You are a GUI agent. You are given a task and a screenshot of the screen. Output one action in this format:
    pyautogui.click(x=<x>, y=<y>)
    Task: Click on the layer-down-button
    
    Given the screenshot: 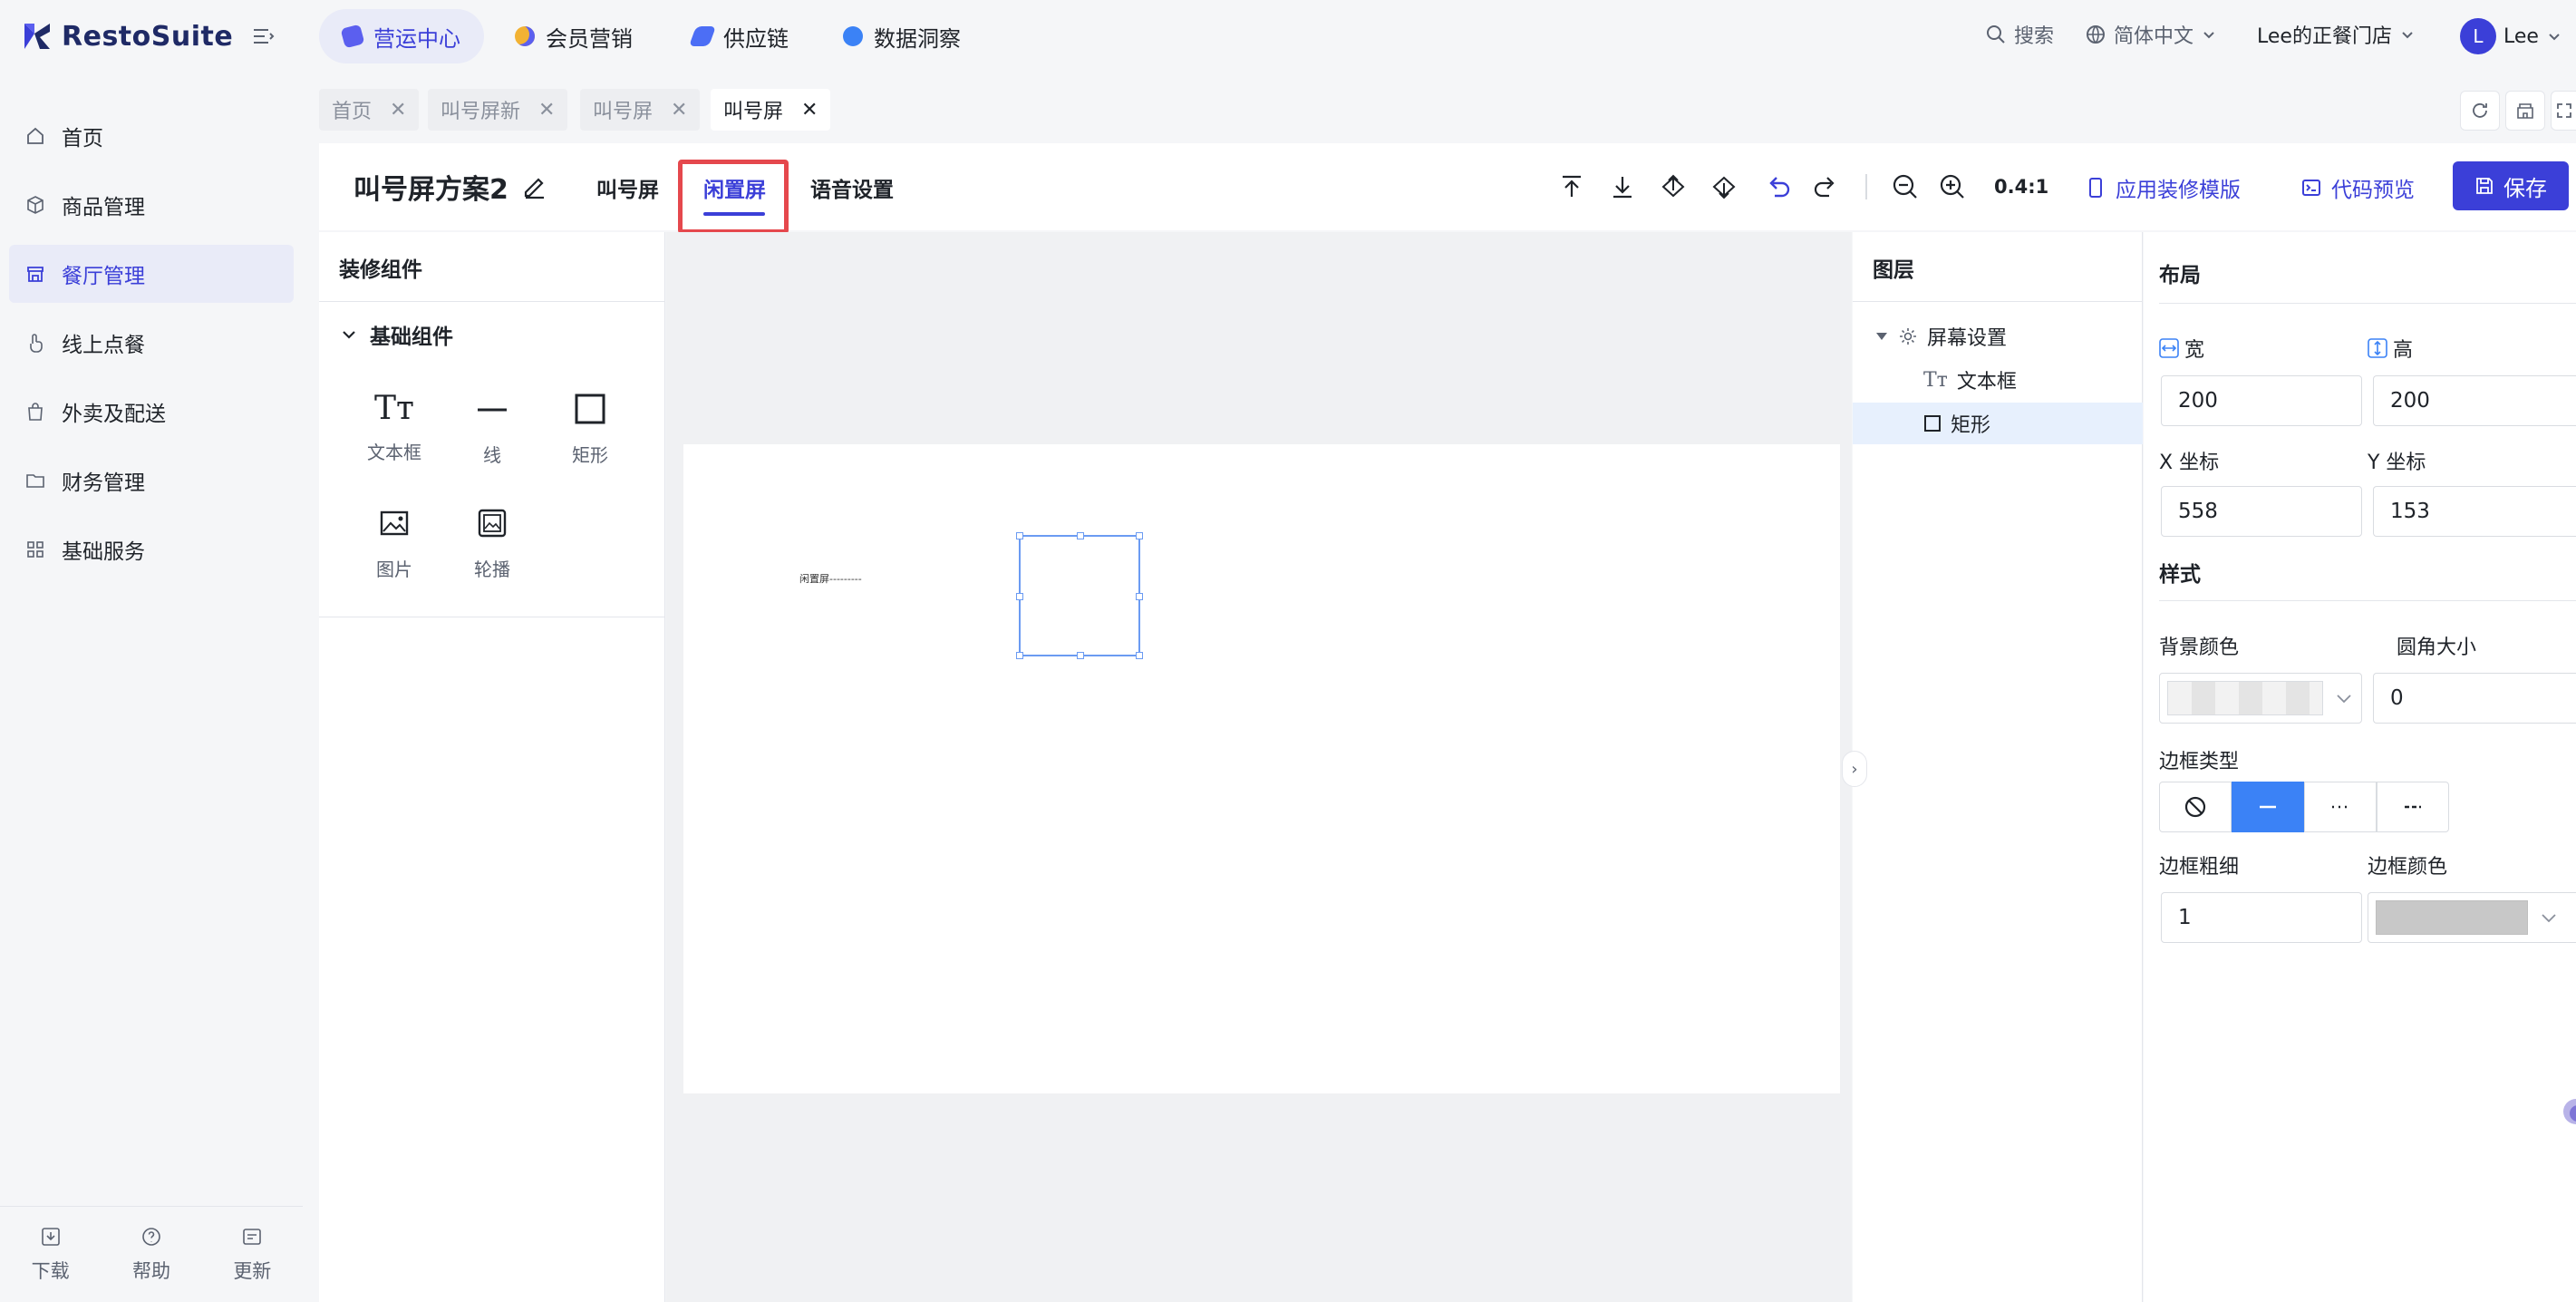 What is the action you would take?
    pyautogui.click(x=1723, y=186)
    